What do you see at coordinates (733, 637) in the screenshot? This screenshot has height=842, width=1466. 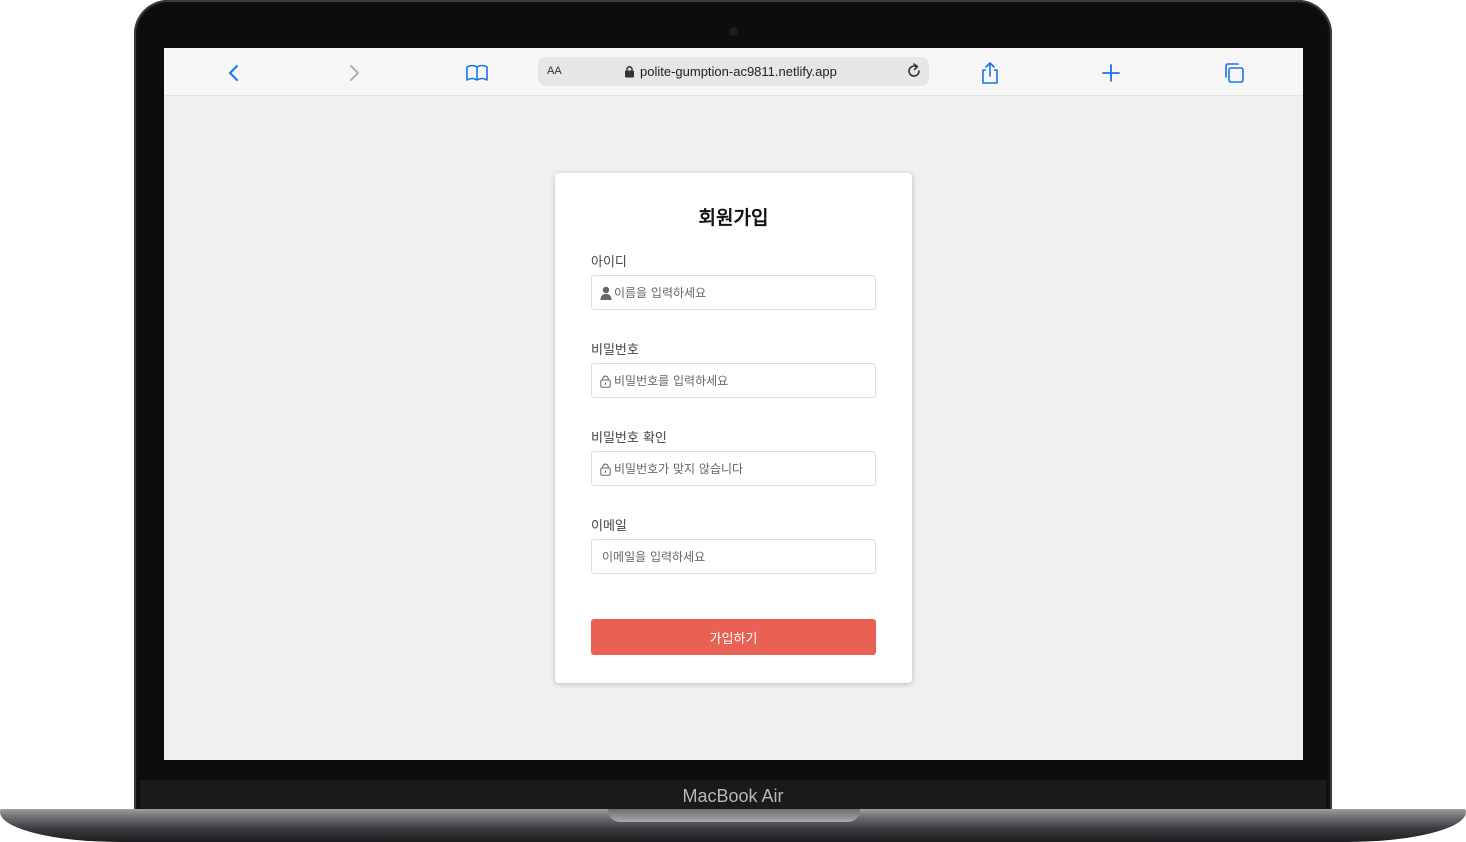 I see `signup-button: 가입하기` at bounding box center [733, 637].